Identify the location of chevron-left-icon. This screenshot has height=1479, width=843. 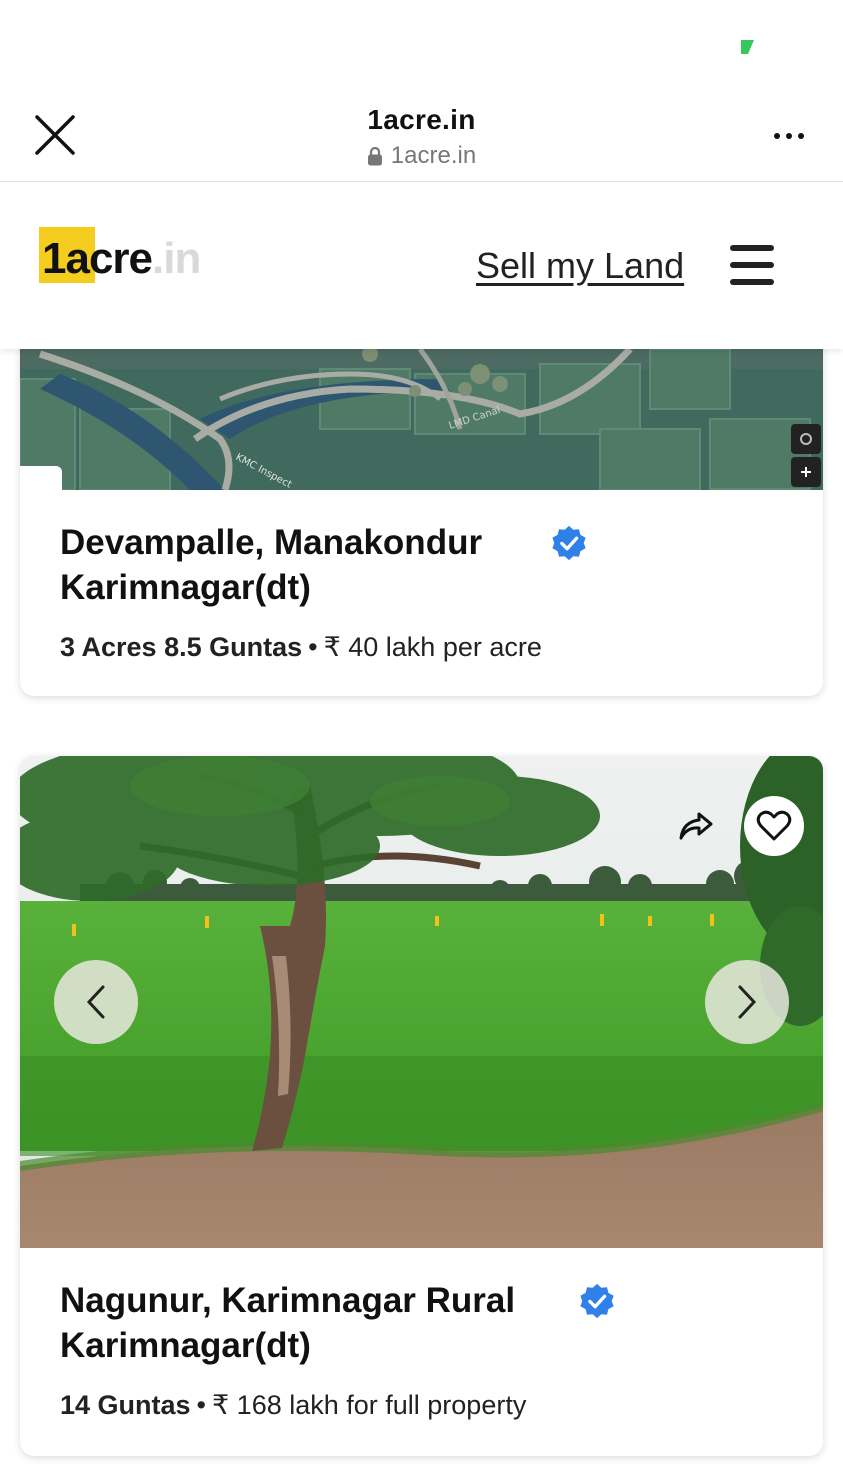
(95, 1002).